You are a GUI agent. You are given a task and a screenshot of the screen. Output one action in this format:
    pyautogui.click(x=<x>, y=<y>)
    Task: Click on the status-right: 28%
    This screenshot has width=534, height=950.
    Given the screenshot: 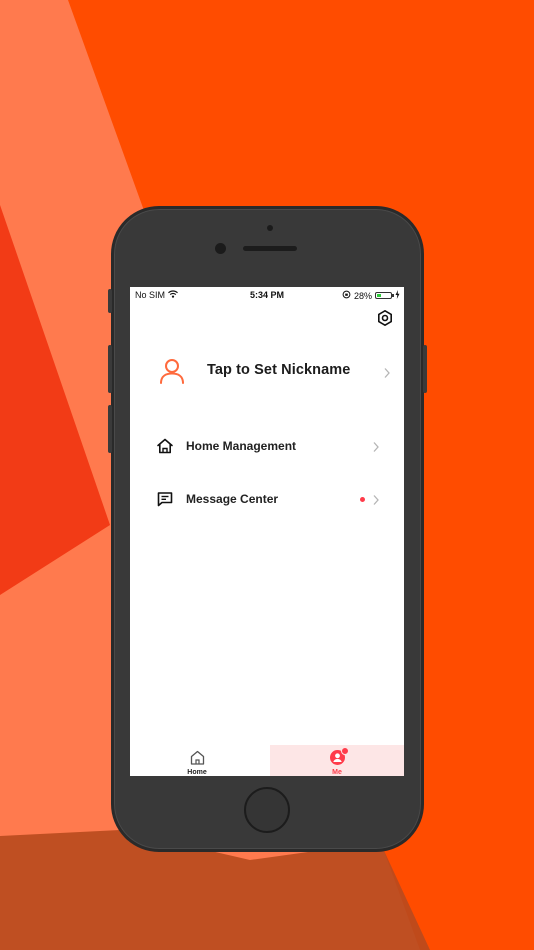 What is the action you would take?
    pyautogui.click(x=371, y=295)
    